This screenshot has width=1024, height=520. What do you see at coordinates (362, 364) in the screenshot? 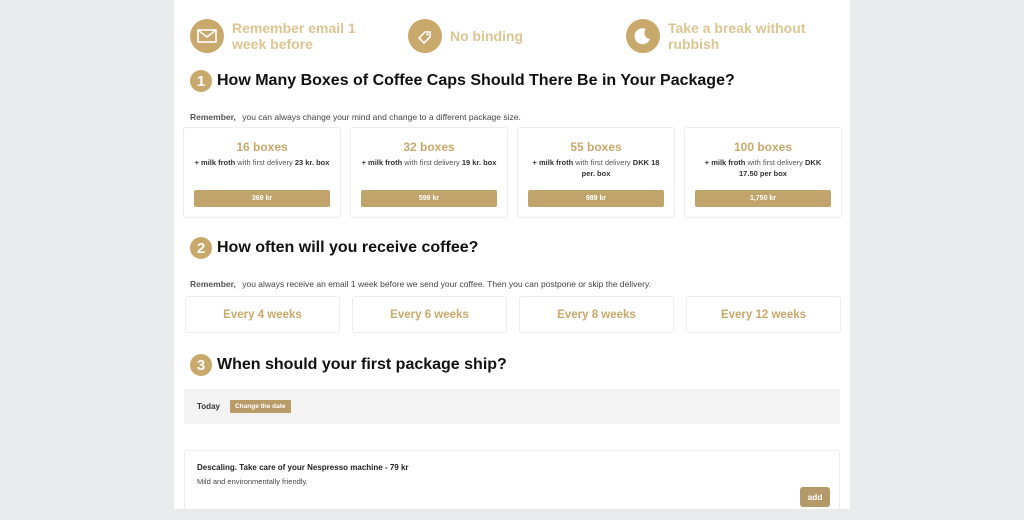
I see `step-3-title: When should your first package ship?` at bounding box center [362, 364].